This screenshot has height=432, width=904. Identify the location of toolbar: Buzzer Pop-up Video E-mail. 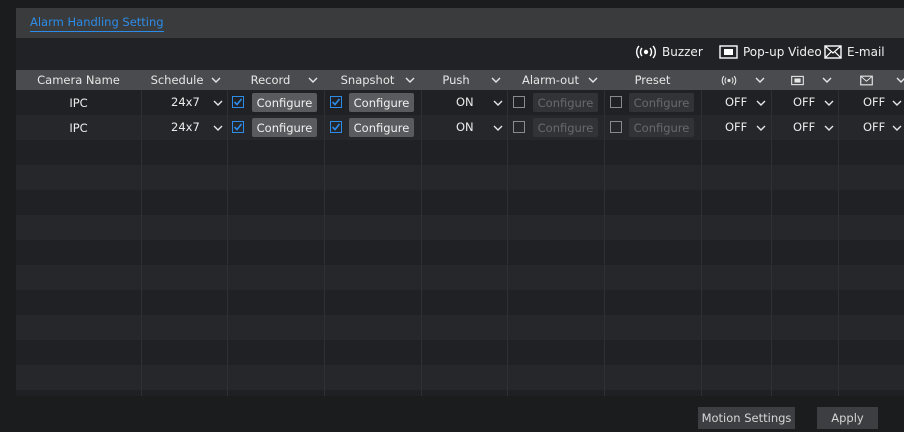
(460, 54).